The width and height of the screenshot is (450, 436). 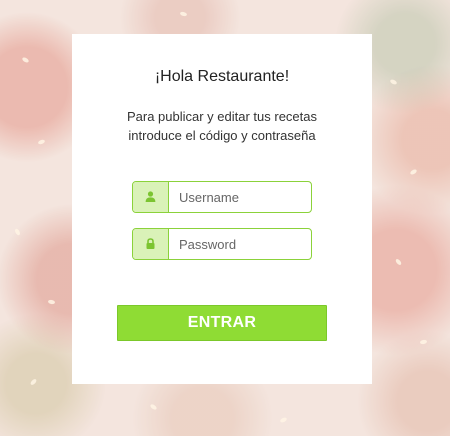 What do you see at coordinates (239, 244) in the screenshot?
I see `password-input` at bounding box center [239, 244].